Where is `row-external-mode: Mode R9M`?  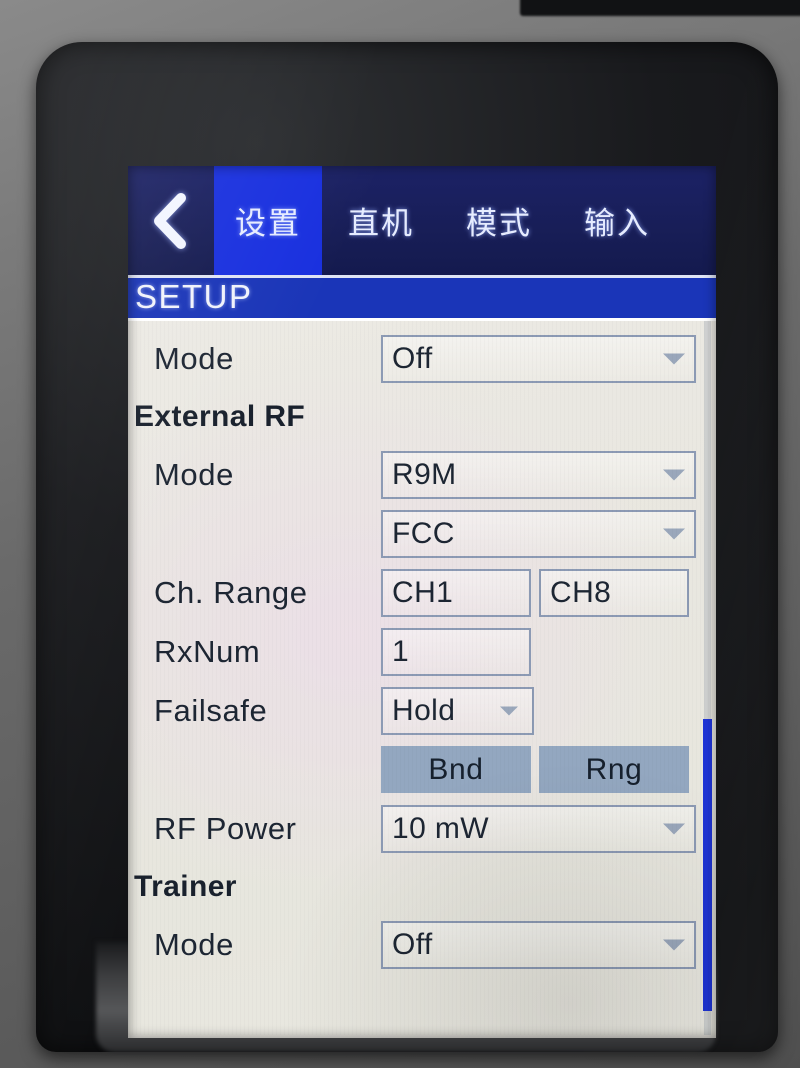 row-external-mode: Mode R9M is located at coordinates (422, 474).